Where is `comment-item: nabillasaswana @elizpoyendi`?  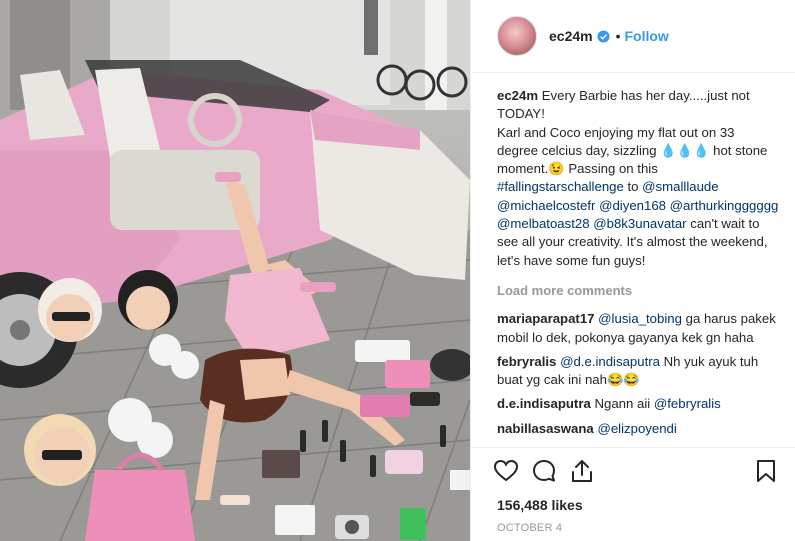 comment-item: nabillasaswana @elizpoyendi is located at coordinates (638, 429).